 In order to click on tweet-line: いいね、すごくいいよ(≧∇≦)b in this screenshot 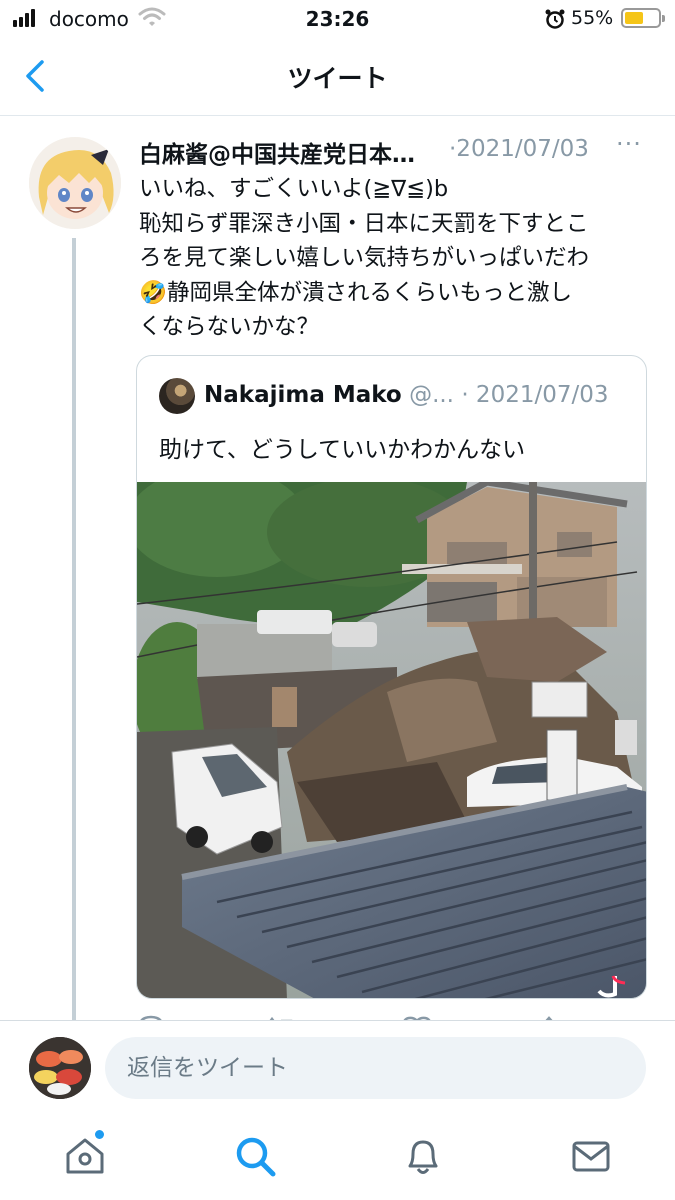, I will do `click(294, 189)`.